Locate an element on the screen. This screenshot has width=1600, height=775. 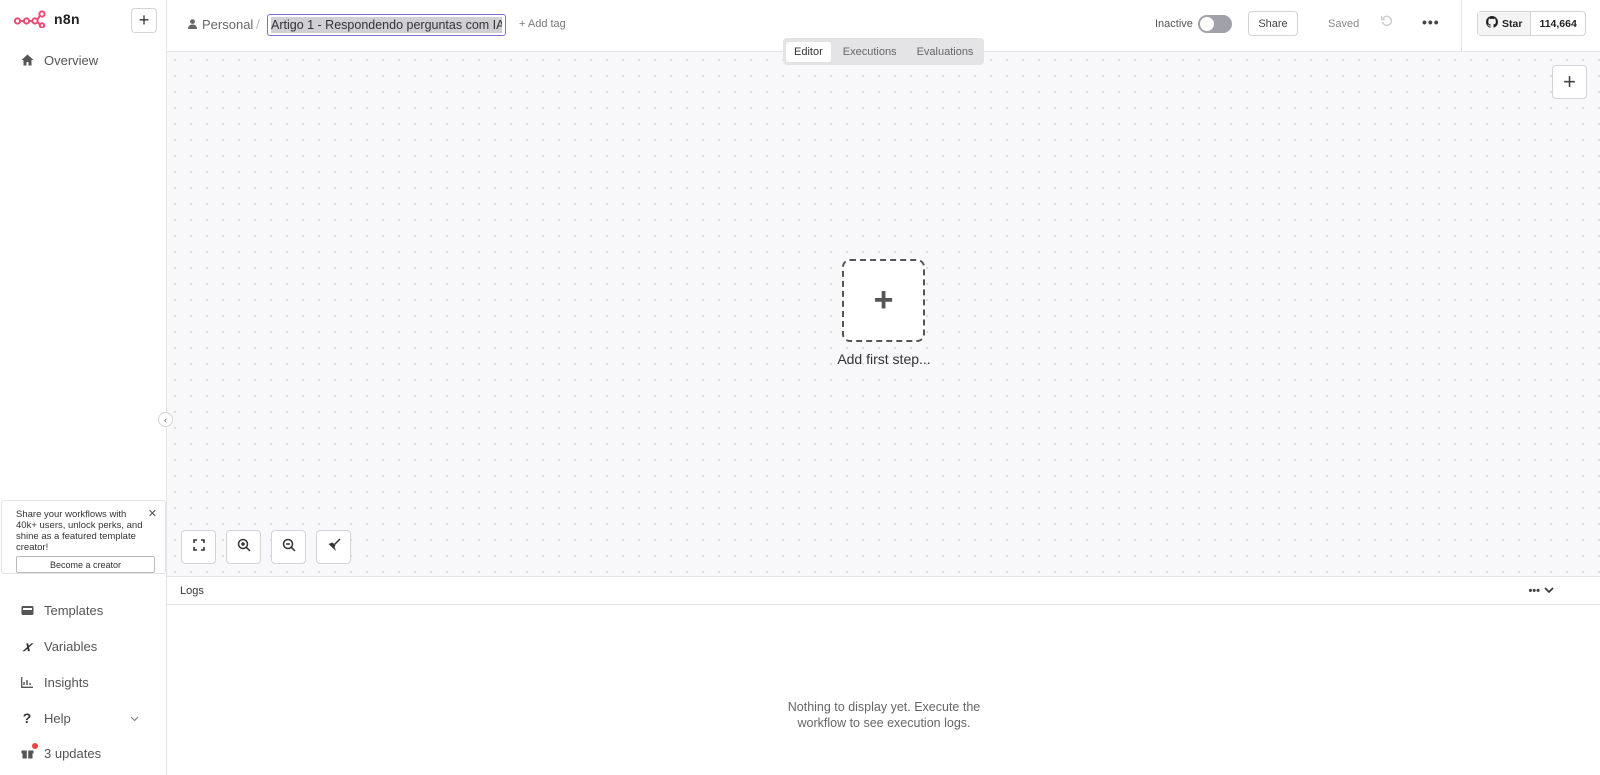
fit-view-icon is located at coordinates (198, 547).